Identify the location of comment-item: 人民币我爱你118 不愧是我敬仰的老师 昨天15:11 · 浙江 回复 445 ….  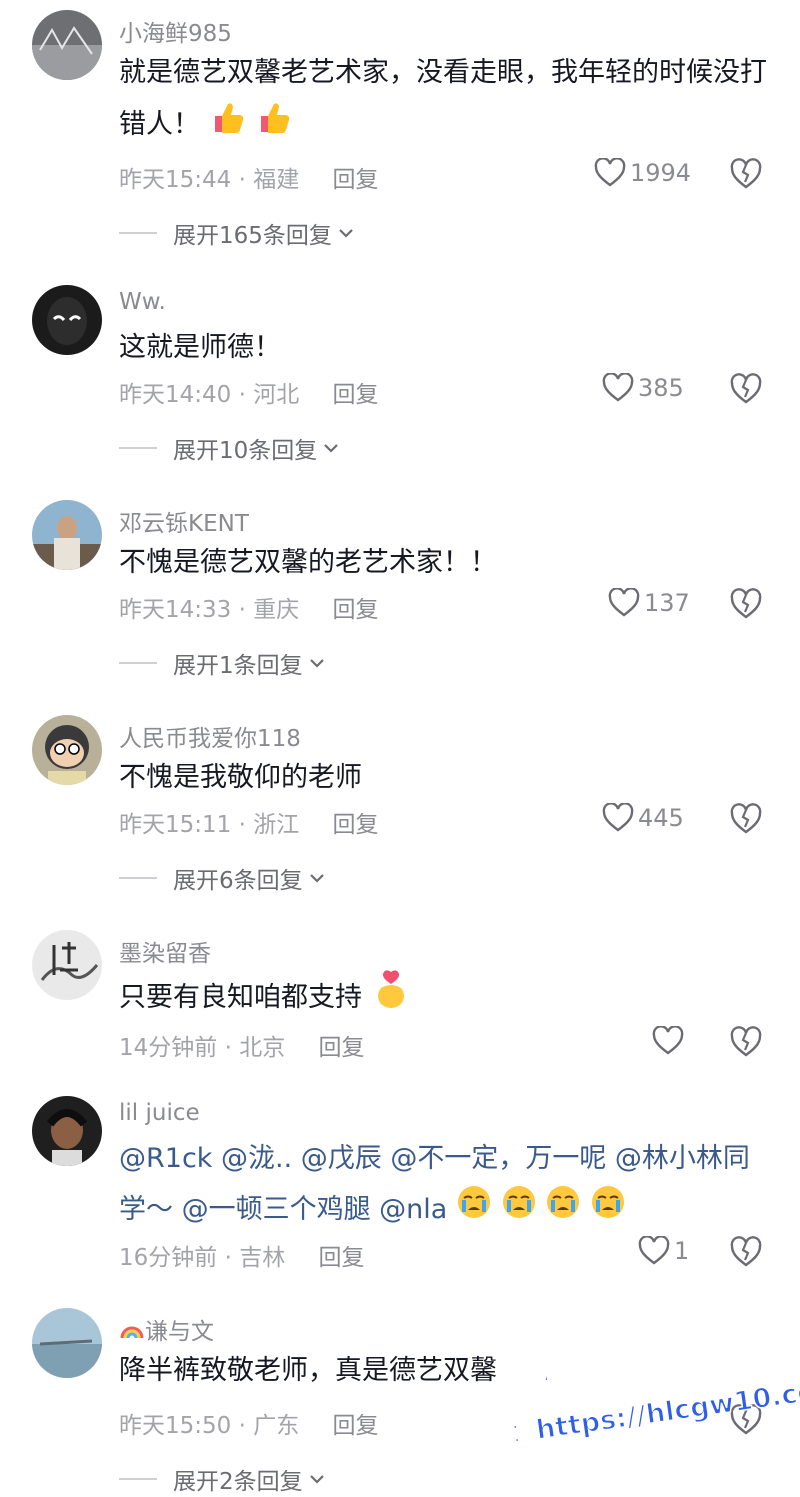
(400, 805).